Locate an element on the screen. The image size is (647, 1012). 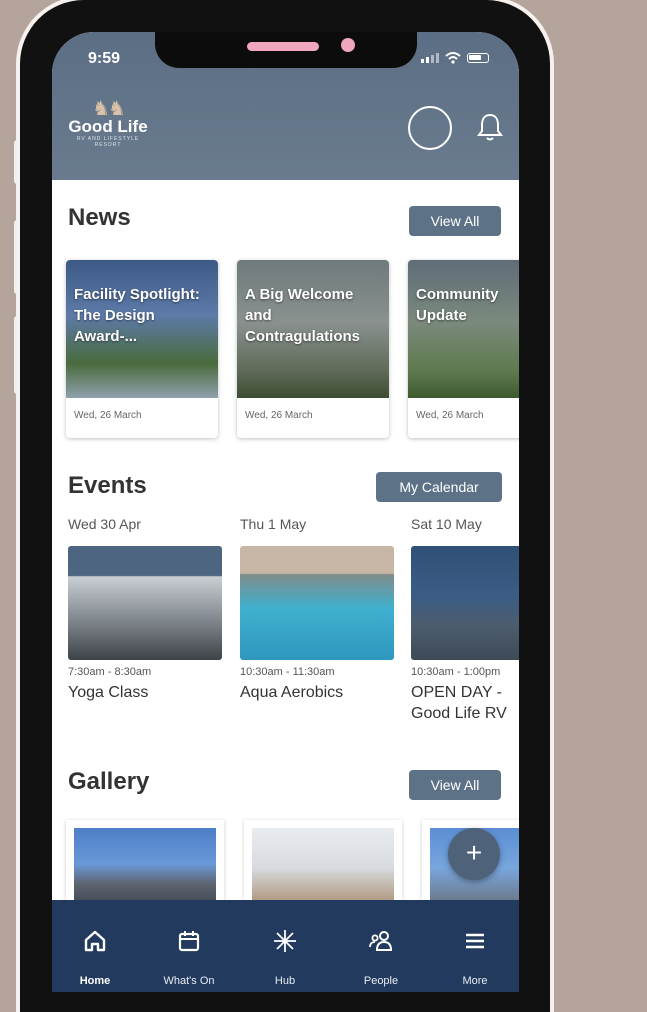
status-time: 9:59 is located at coordinates (104, 58).